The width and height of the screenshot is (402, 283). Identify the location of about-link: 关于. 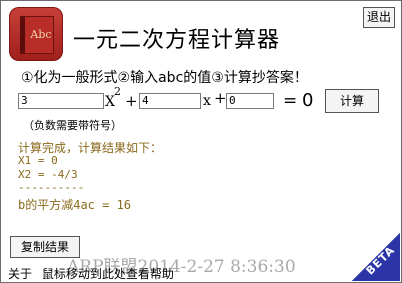
(20, 274).